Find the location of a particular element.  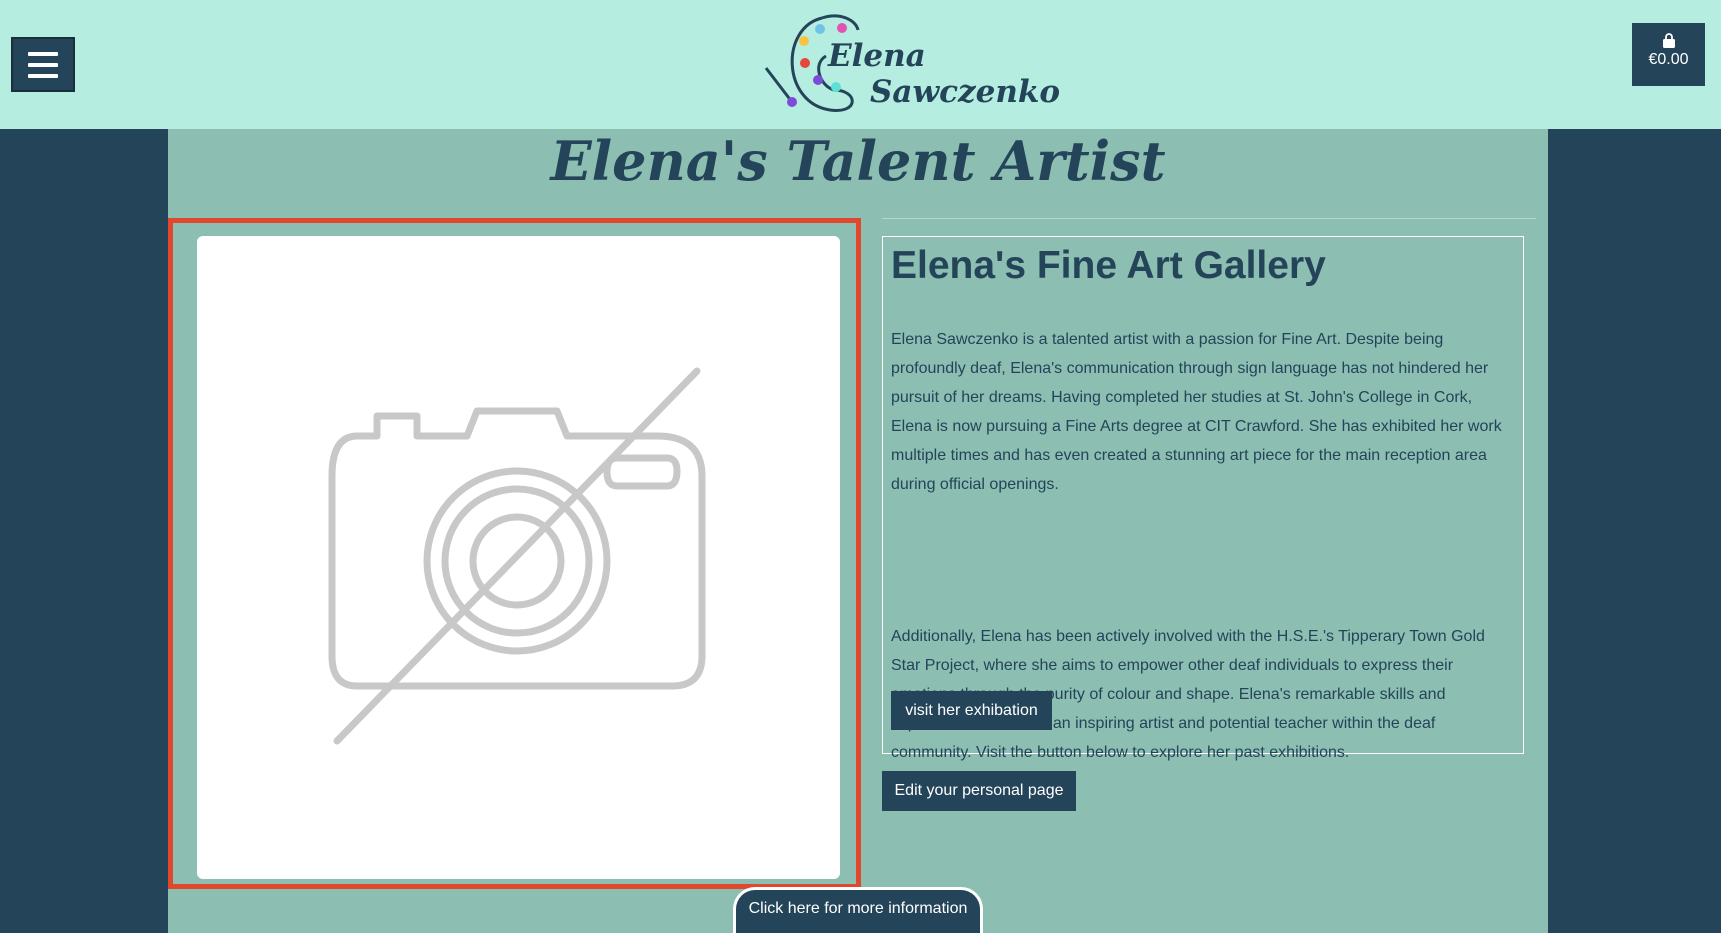

site-logo: Elena Sawczenko is located at coordinates (910, 64).